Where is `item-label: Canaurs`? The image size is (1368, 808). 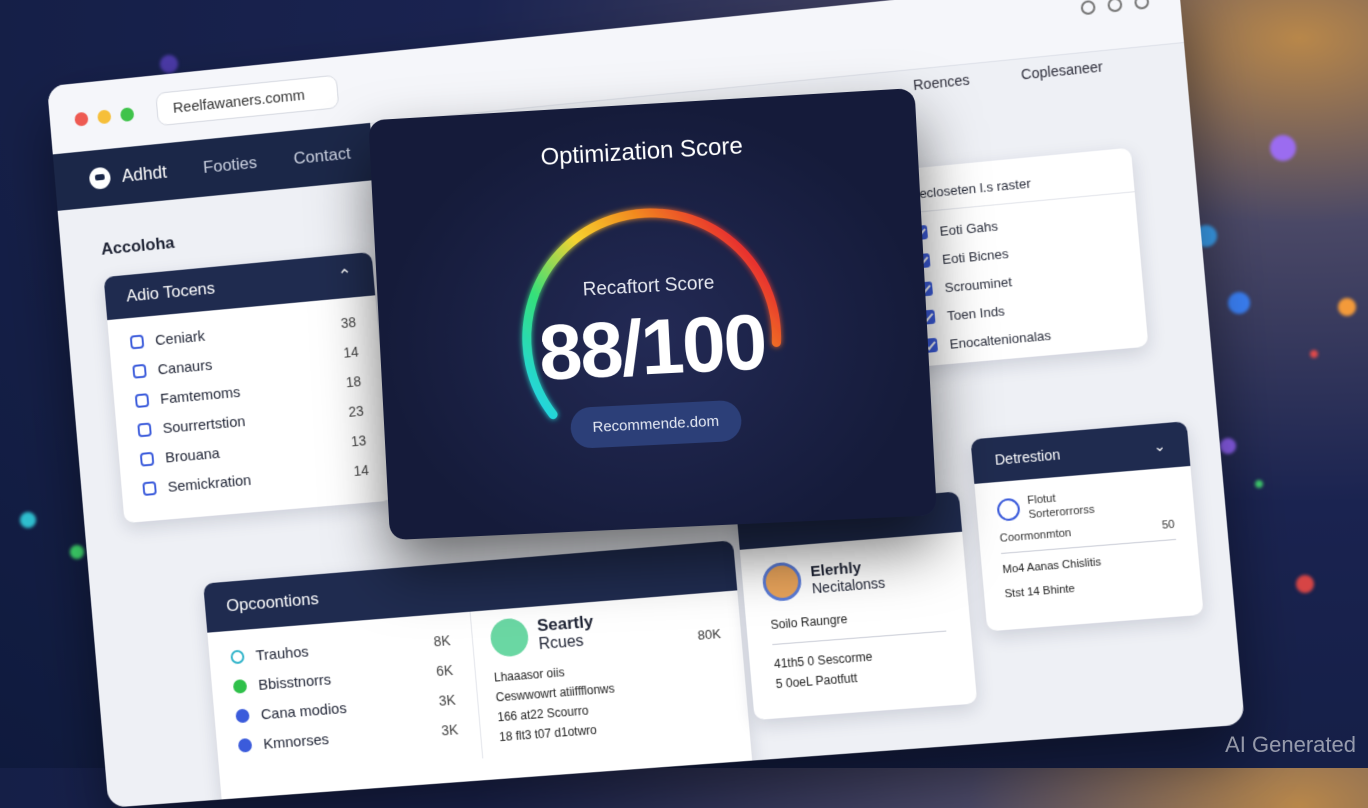
item-label: Canaurs is located at coordinates (185, 367).